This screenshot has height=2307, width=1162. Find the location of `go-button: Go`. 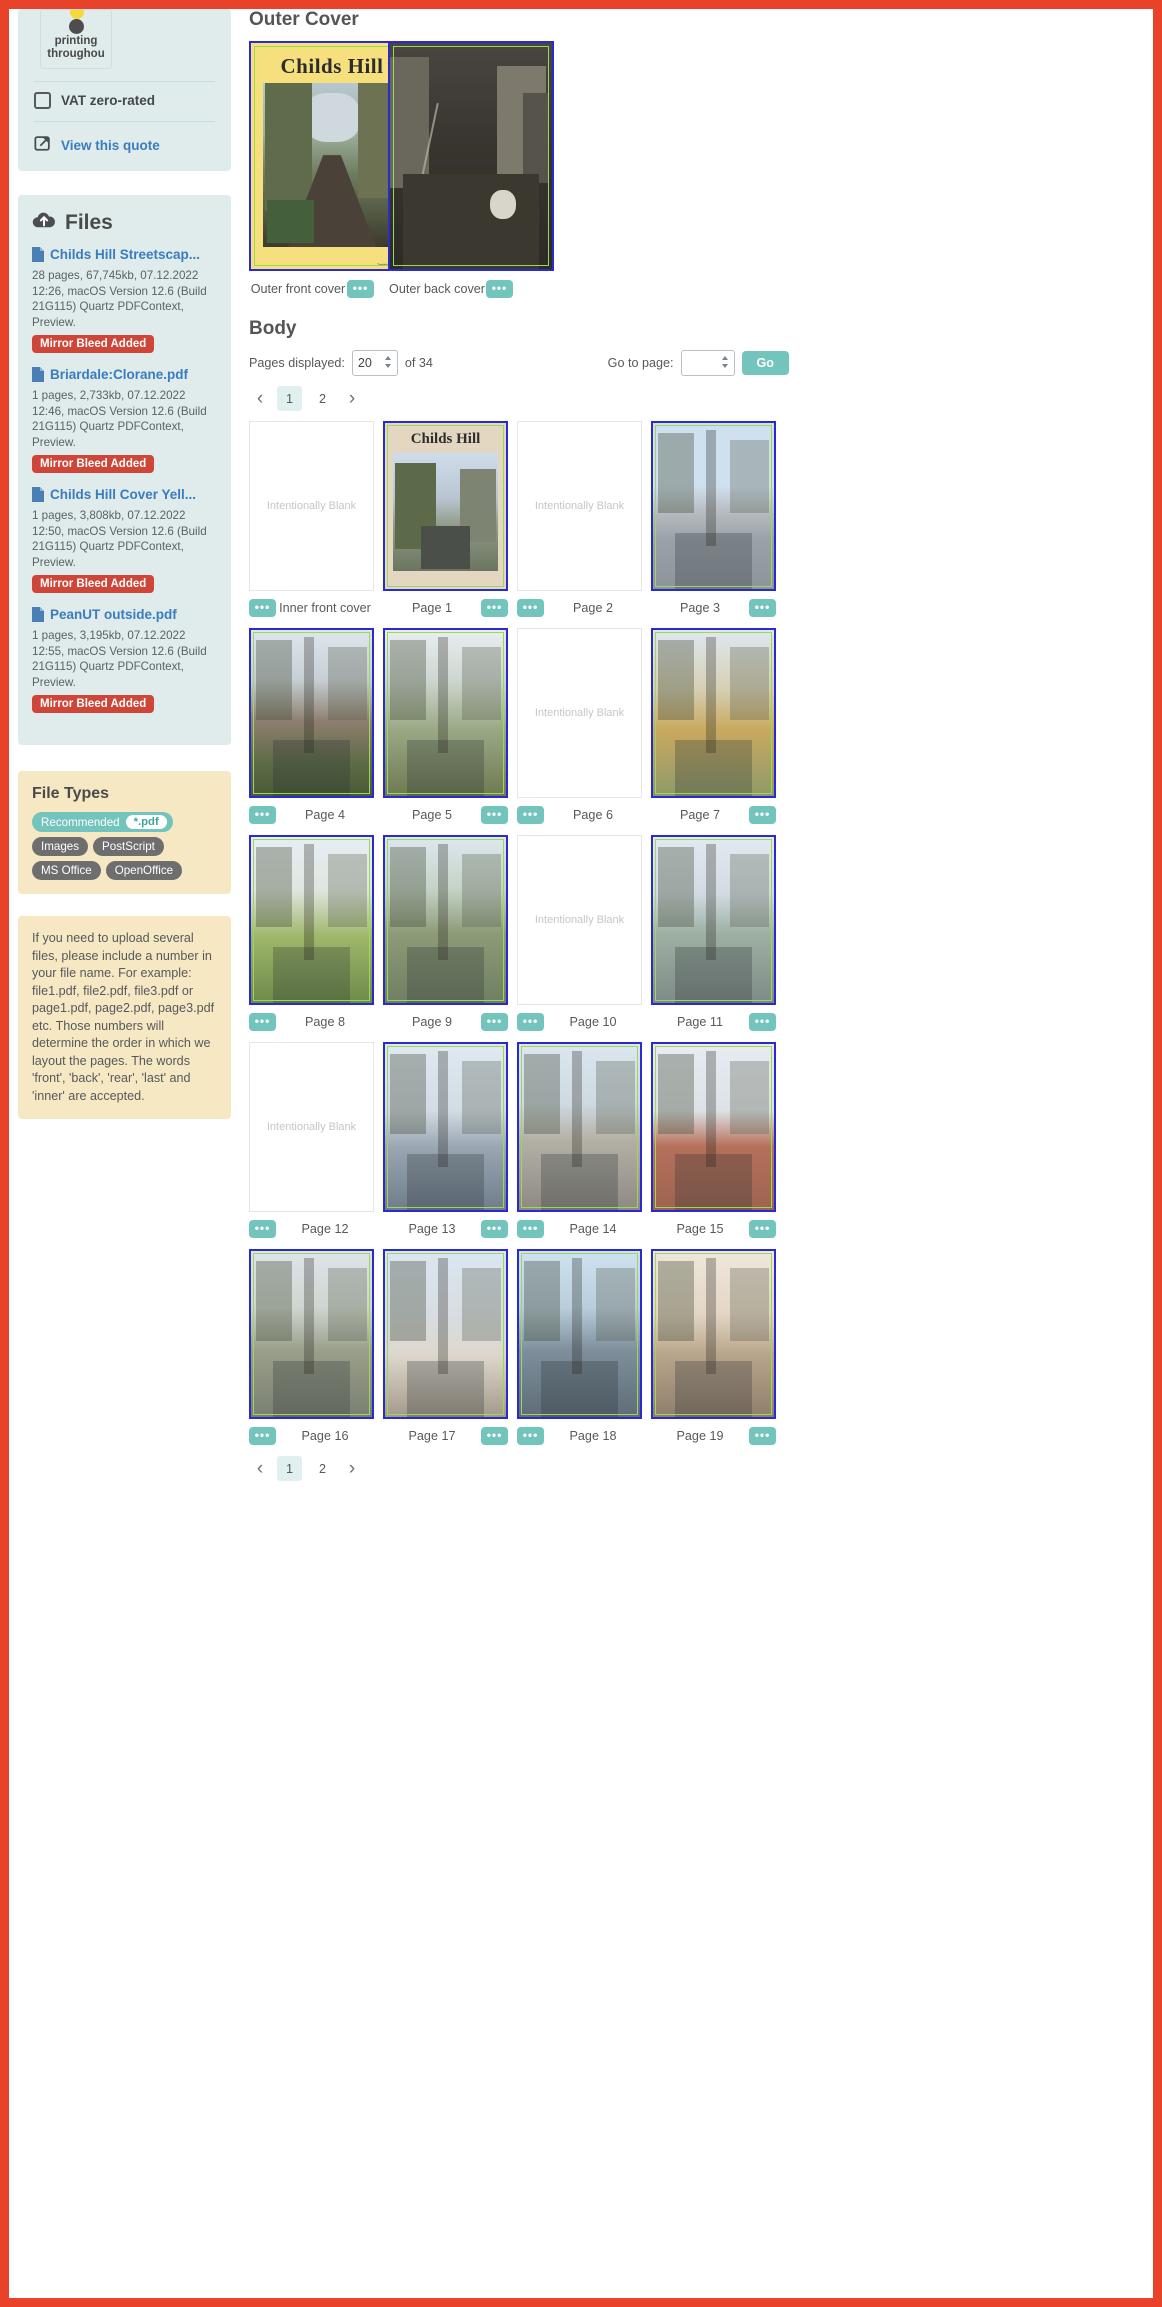

go-button: Go is located at coordinates (765, 363).